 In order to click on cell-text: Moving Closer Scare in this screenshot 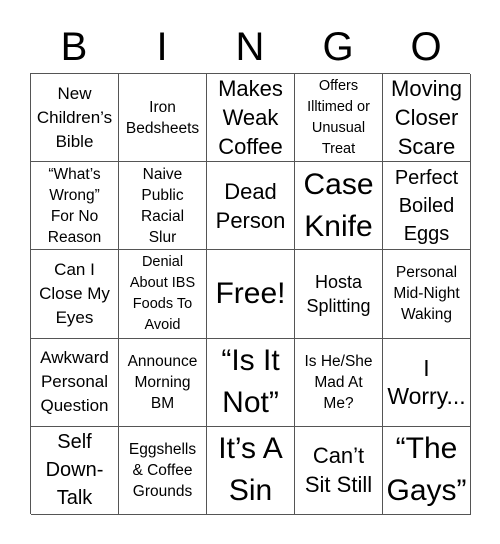, I will do `click(426, 118)`.